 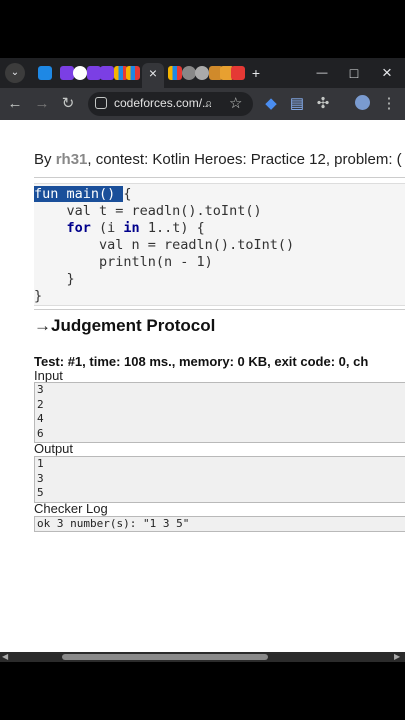 What do you see at coordinates (164, 245) in the screenshot?
I see `code-line-4: val n = readln().toInt()` at bounding box center [164, 245].